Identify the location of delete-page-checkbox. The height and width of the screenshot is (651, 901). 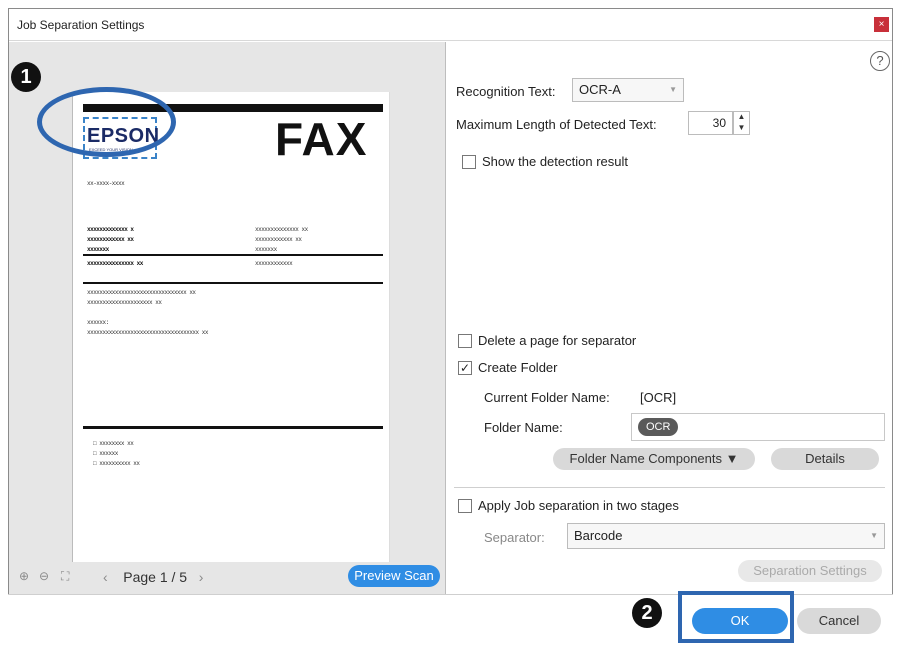
(465, 341).